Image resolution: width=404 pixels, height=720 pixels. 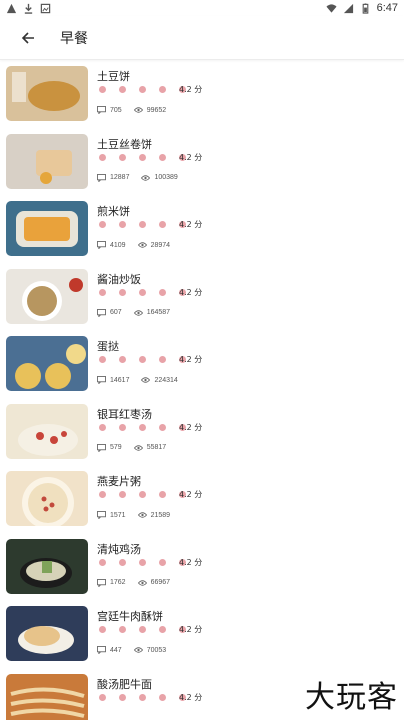 I want to click on list-item: 清炖鸡汤 4.2 分 1762 66967, so click(x=202, y=569).